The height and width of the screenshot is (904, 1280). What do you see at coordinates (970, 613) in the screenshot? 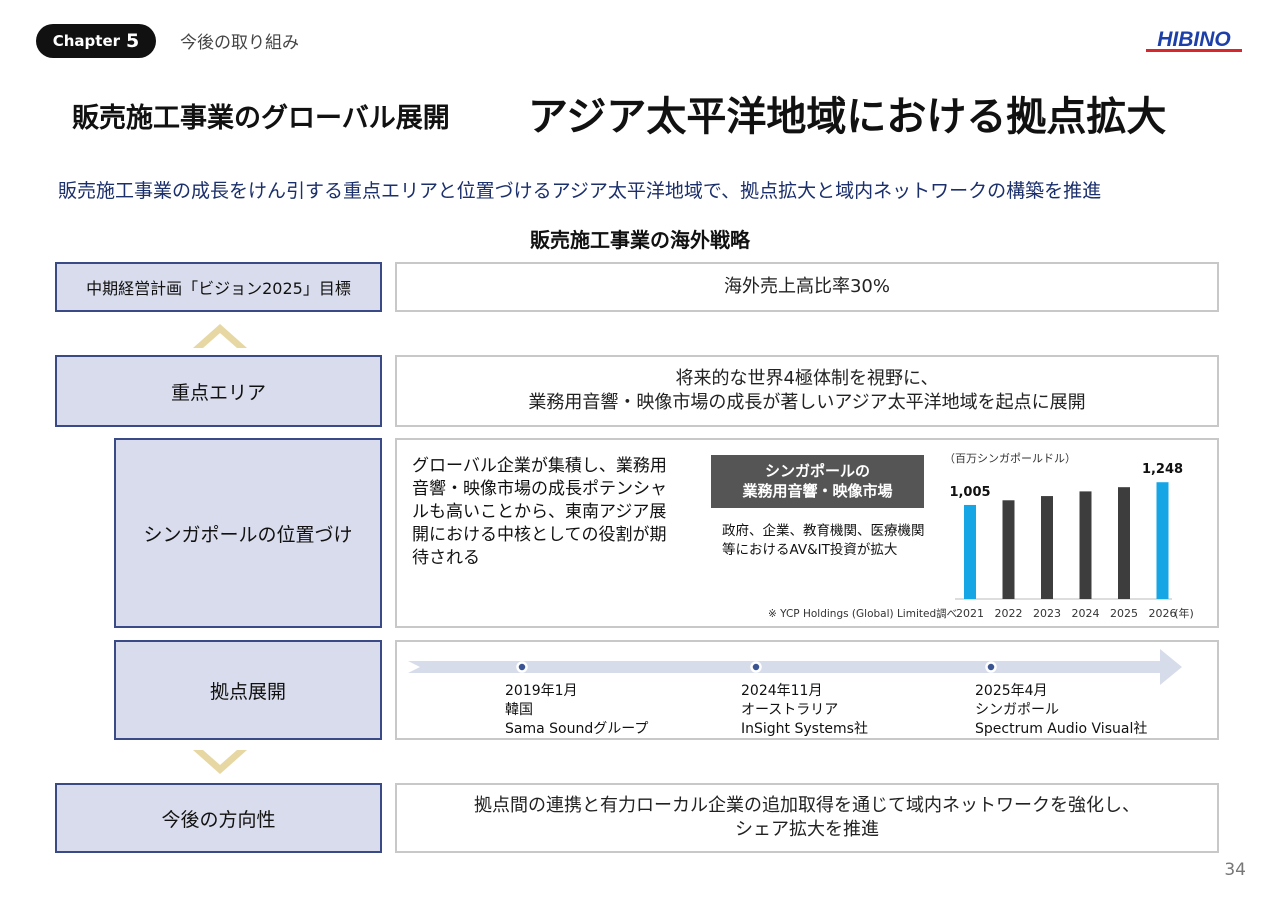
I see `chart-tick-label: 2021` at bounding box center [970, 613].